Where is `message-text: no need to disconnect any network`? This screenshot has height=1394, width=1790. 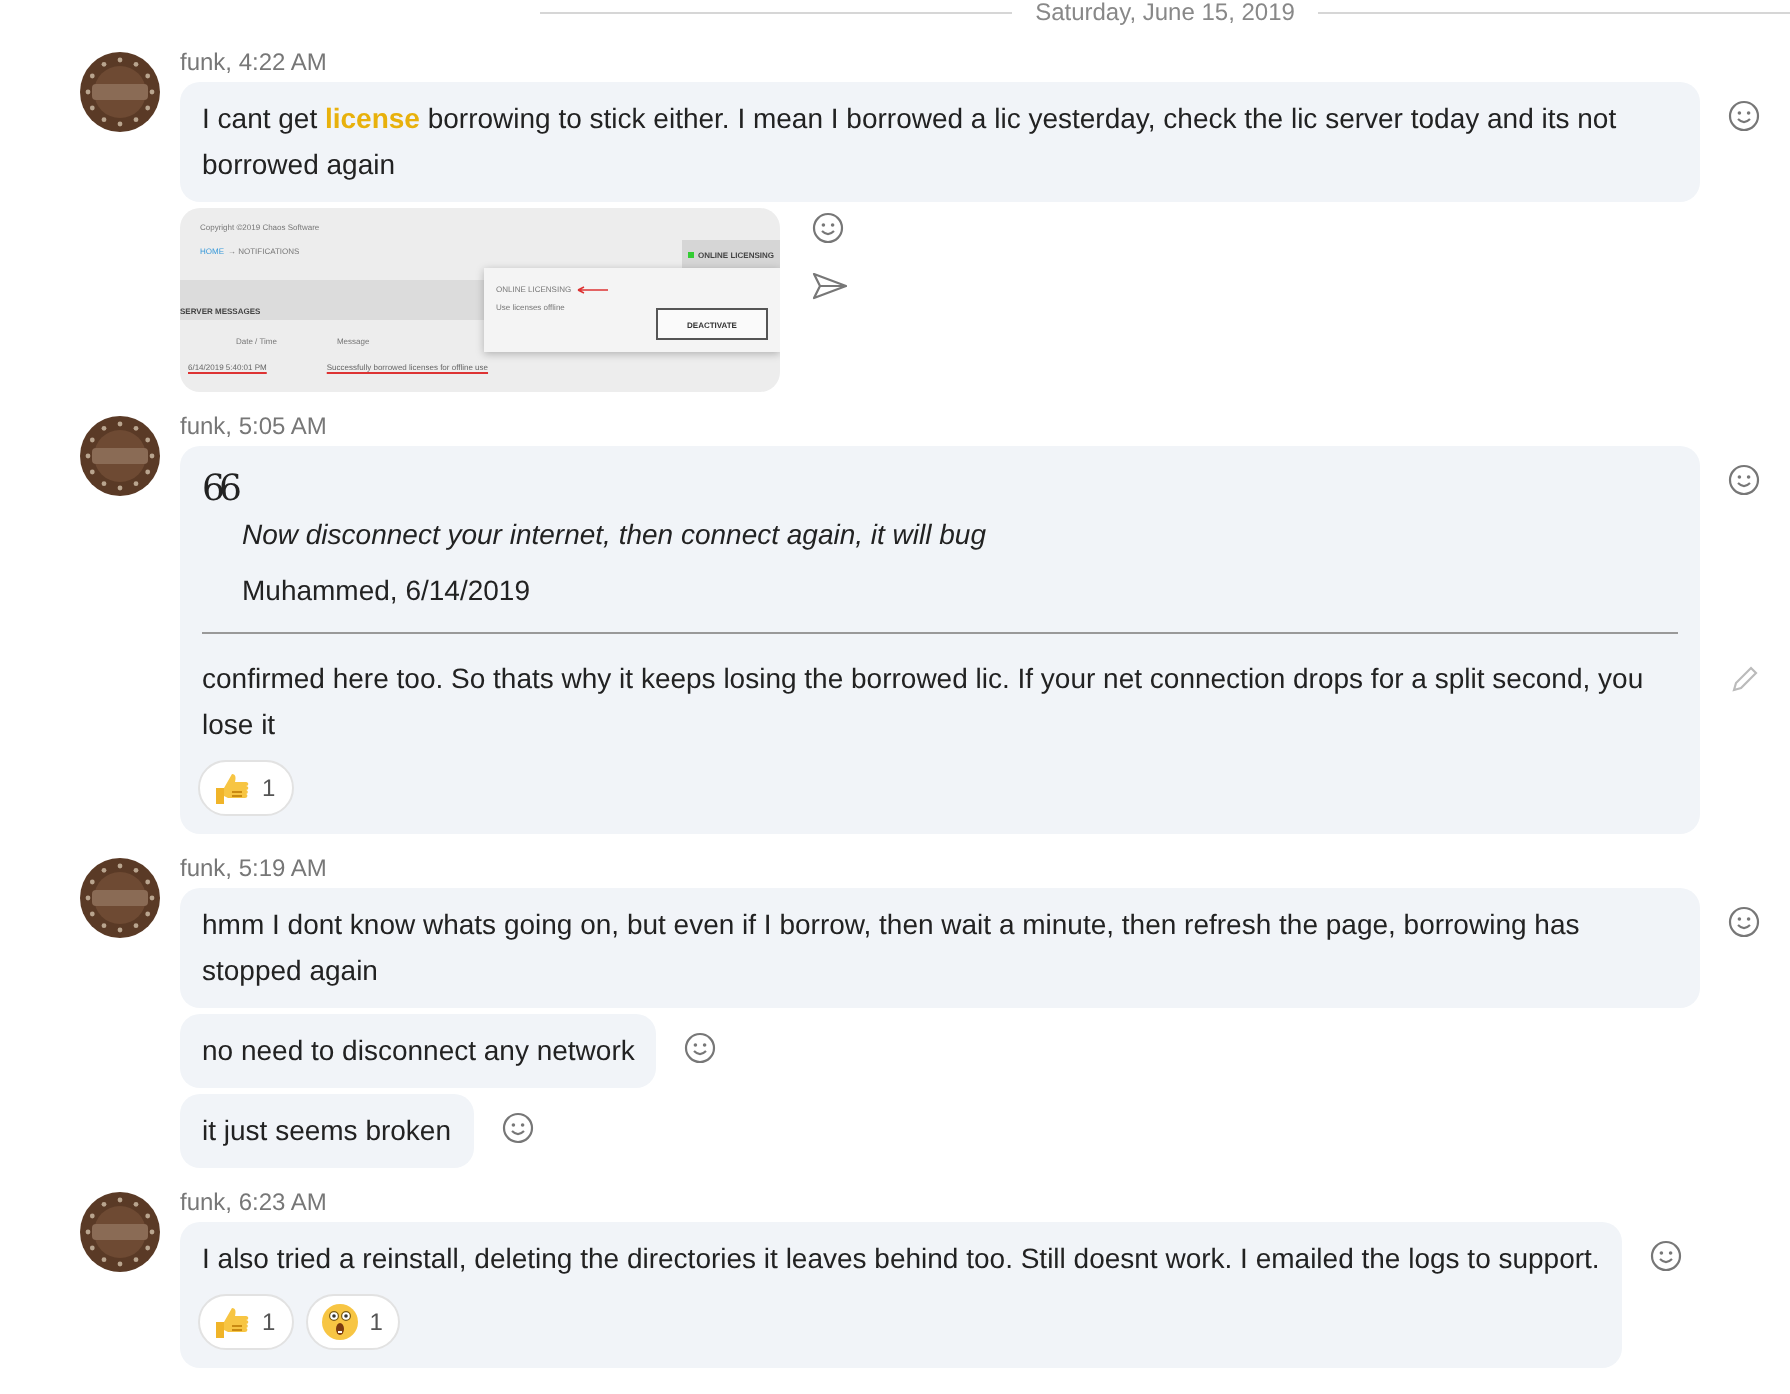
message-text: no need to disconnect any network is located at coordinates (418, 1051).